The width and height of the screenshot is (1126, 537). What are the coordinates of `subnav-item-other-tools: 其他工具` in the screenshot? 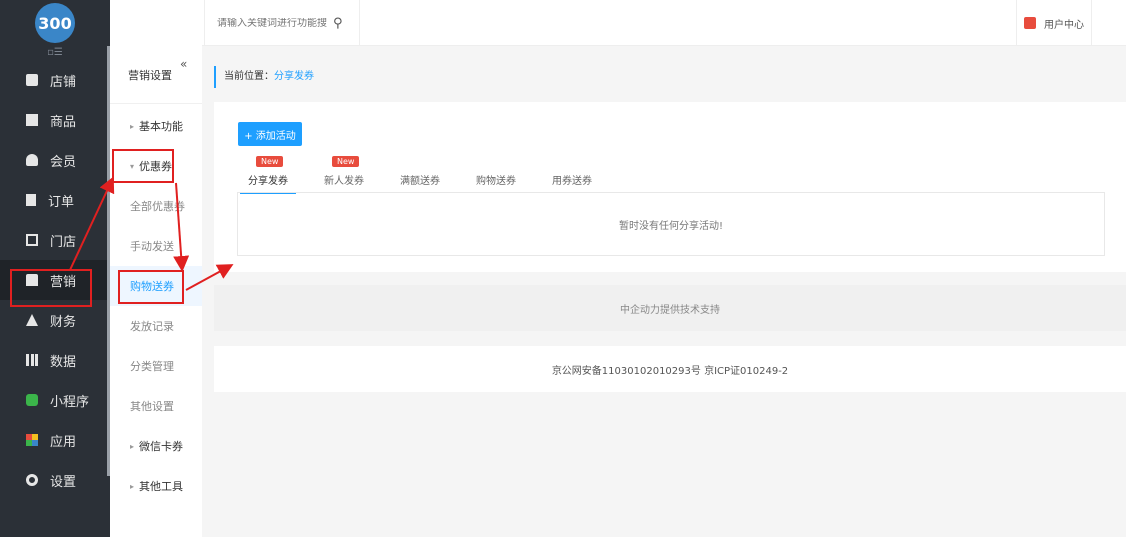 It's located at (156, 486).